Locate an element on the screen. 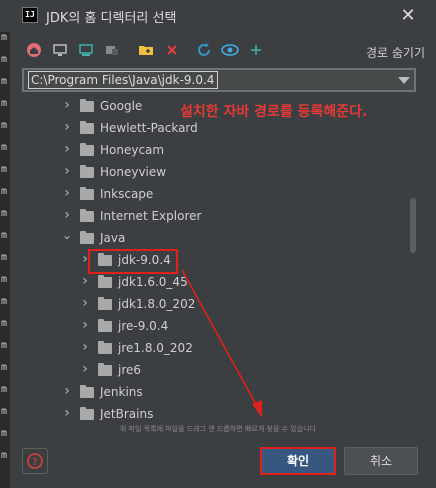  drag-drop-hint: 위 파일 목록에 파일을 드래그 앤 드롭하면 빠르게 찾을 수 있습니다 is located at coordinates (218, 429).